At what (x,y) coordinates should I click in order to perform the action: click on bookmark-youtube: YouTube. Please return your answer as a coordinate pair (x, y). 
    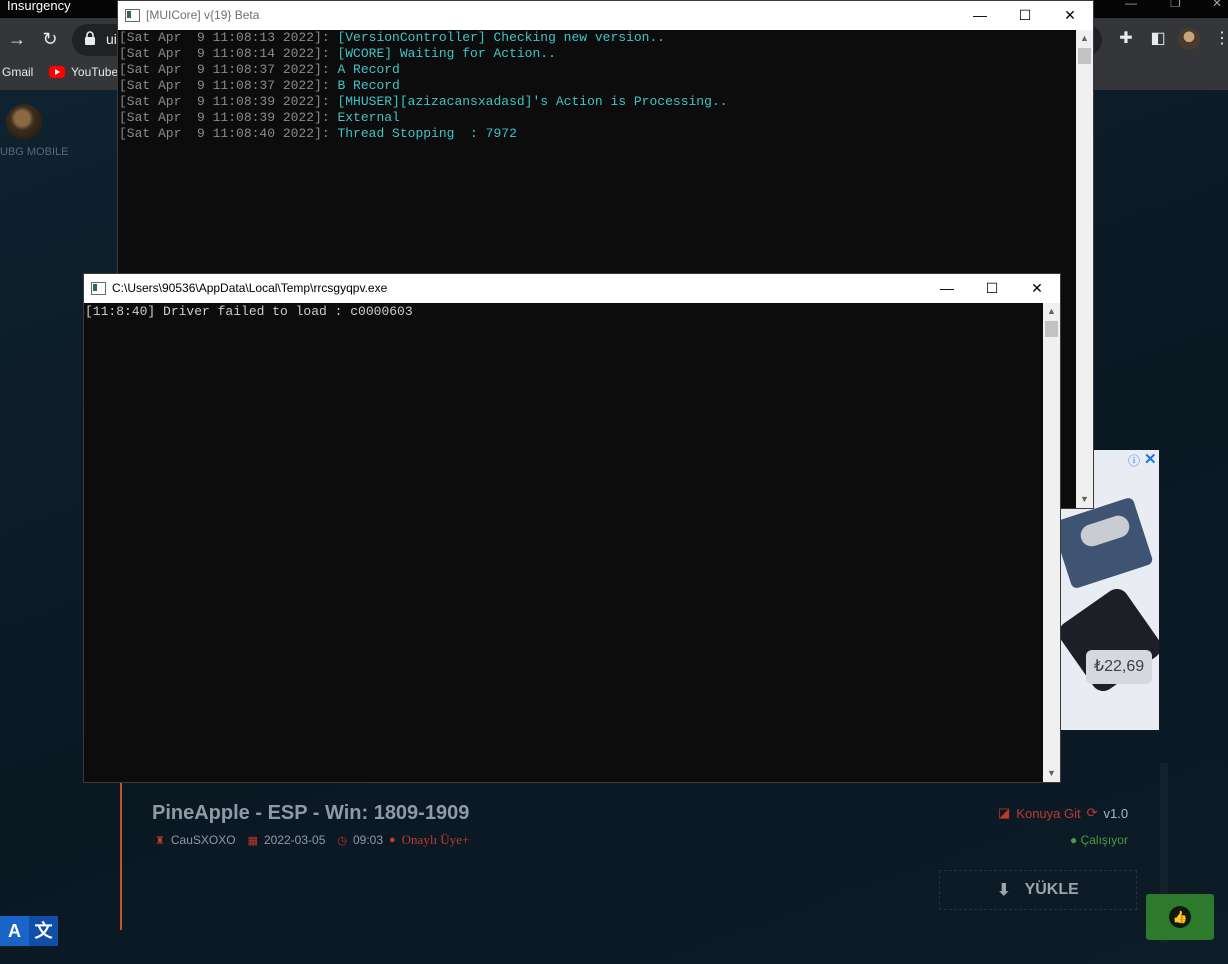
    Looking at the image, I should click on (83, 72).